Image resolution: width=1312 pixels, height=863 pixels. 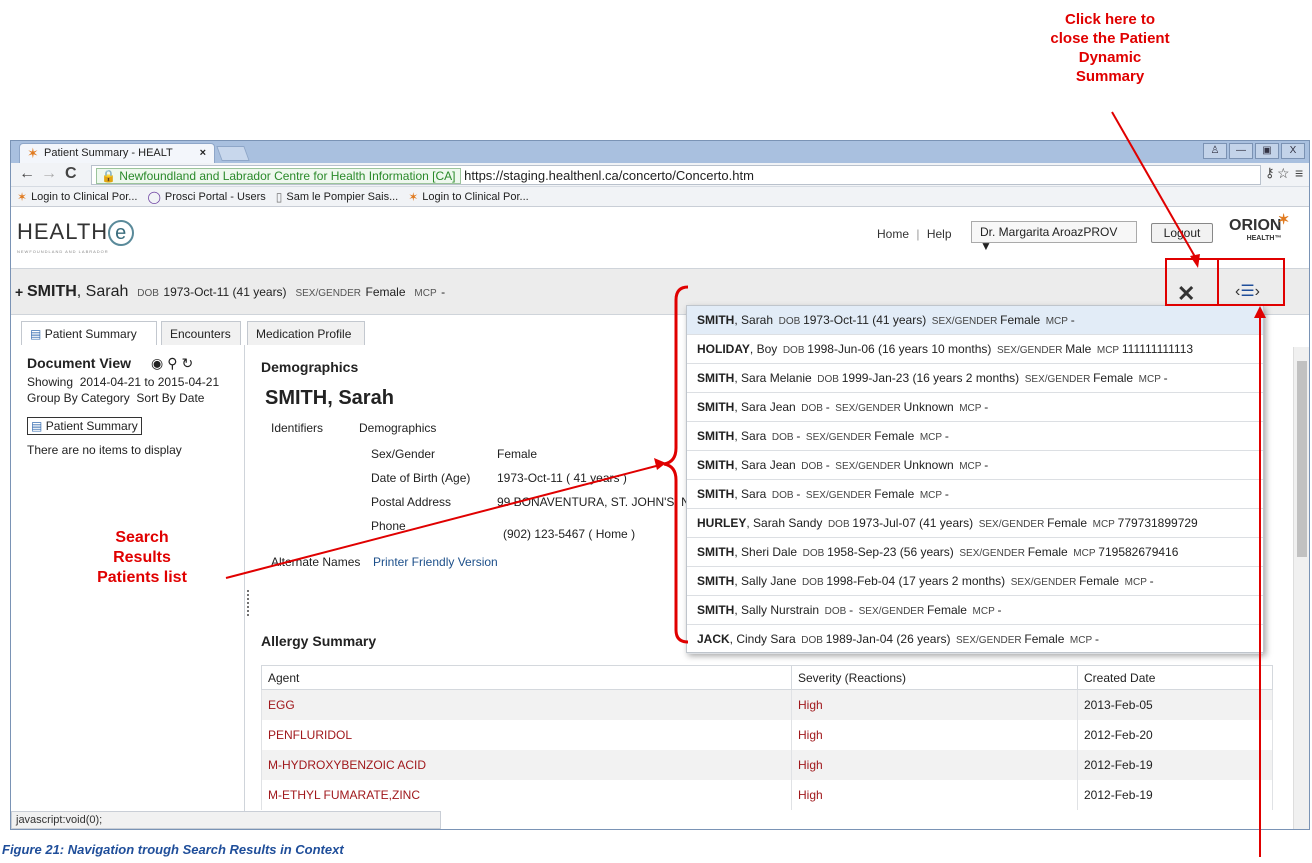 What do you see at coordinates (676, 464) in the screenshot?
I see `brace` at bounding box center [676, 464].